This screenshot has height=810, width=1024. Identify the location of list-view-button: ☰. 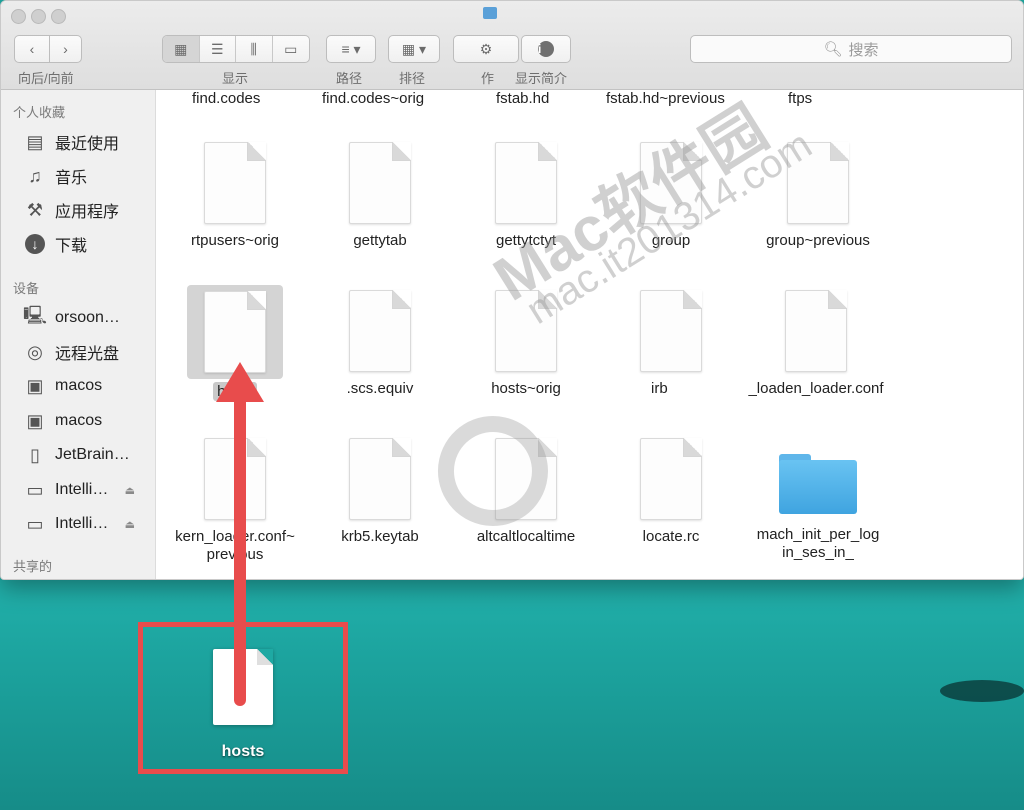
(218, 49).